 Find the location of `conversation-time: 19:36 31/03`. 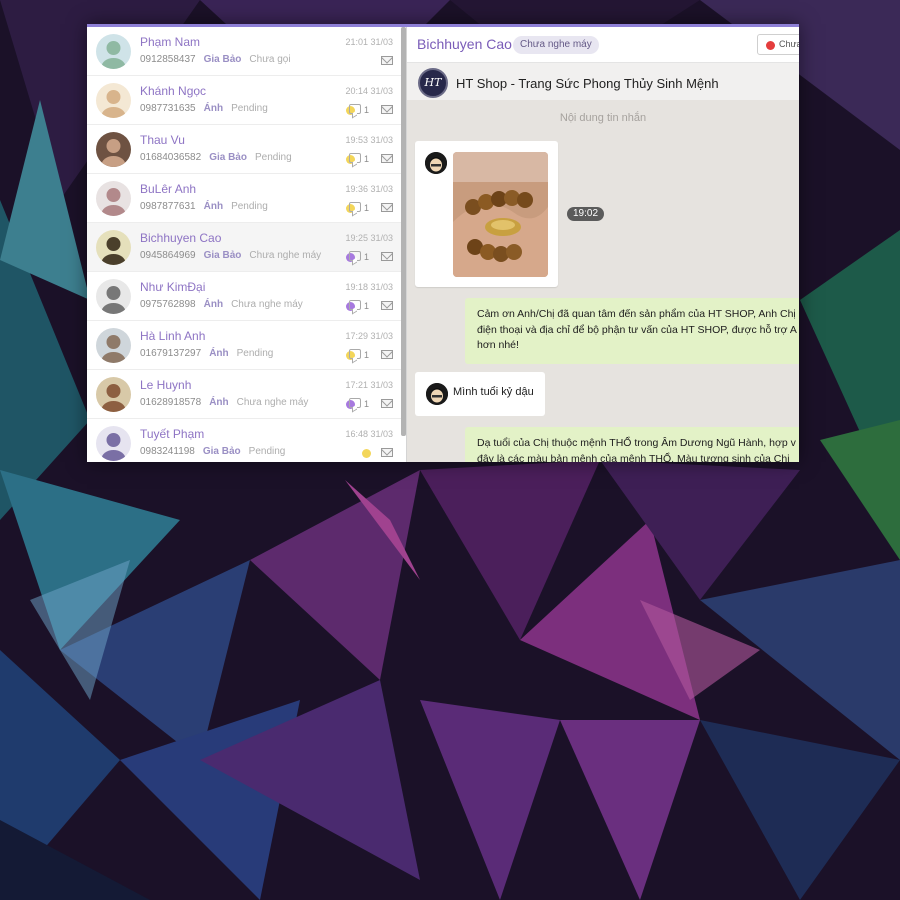

conversation-time: 19:36 31/03 is located at coordinates (369, 189).